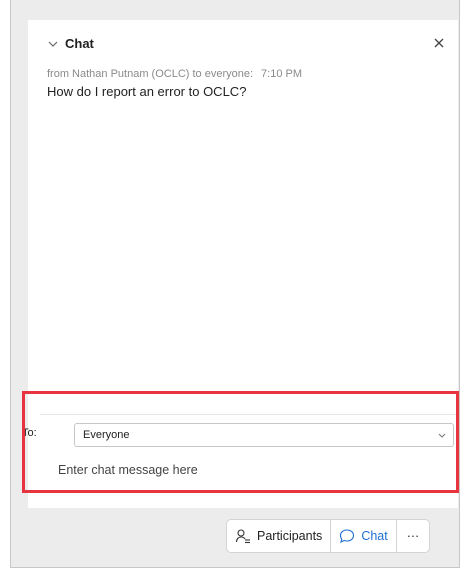 This screenshot has height=568, width=462. Describe the element at coordinates (253, 470) in the screenshot. I see `chat-message-input` at that location.